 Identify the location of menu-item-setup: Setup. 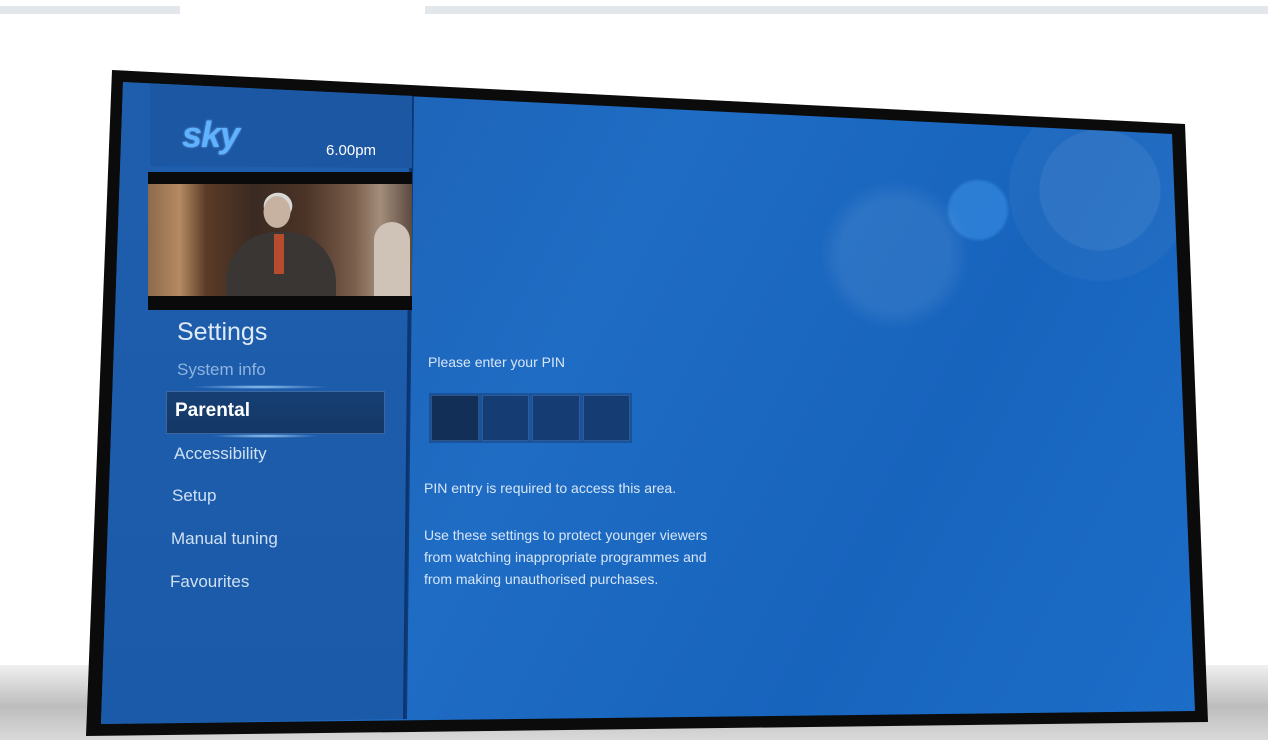
(194, 496).